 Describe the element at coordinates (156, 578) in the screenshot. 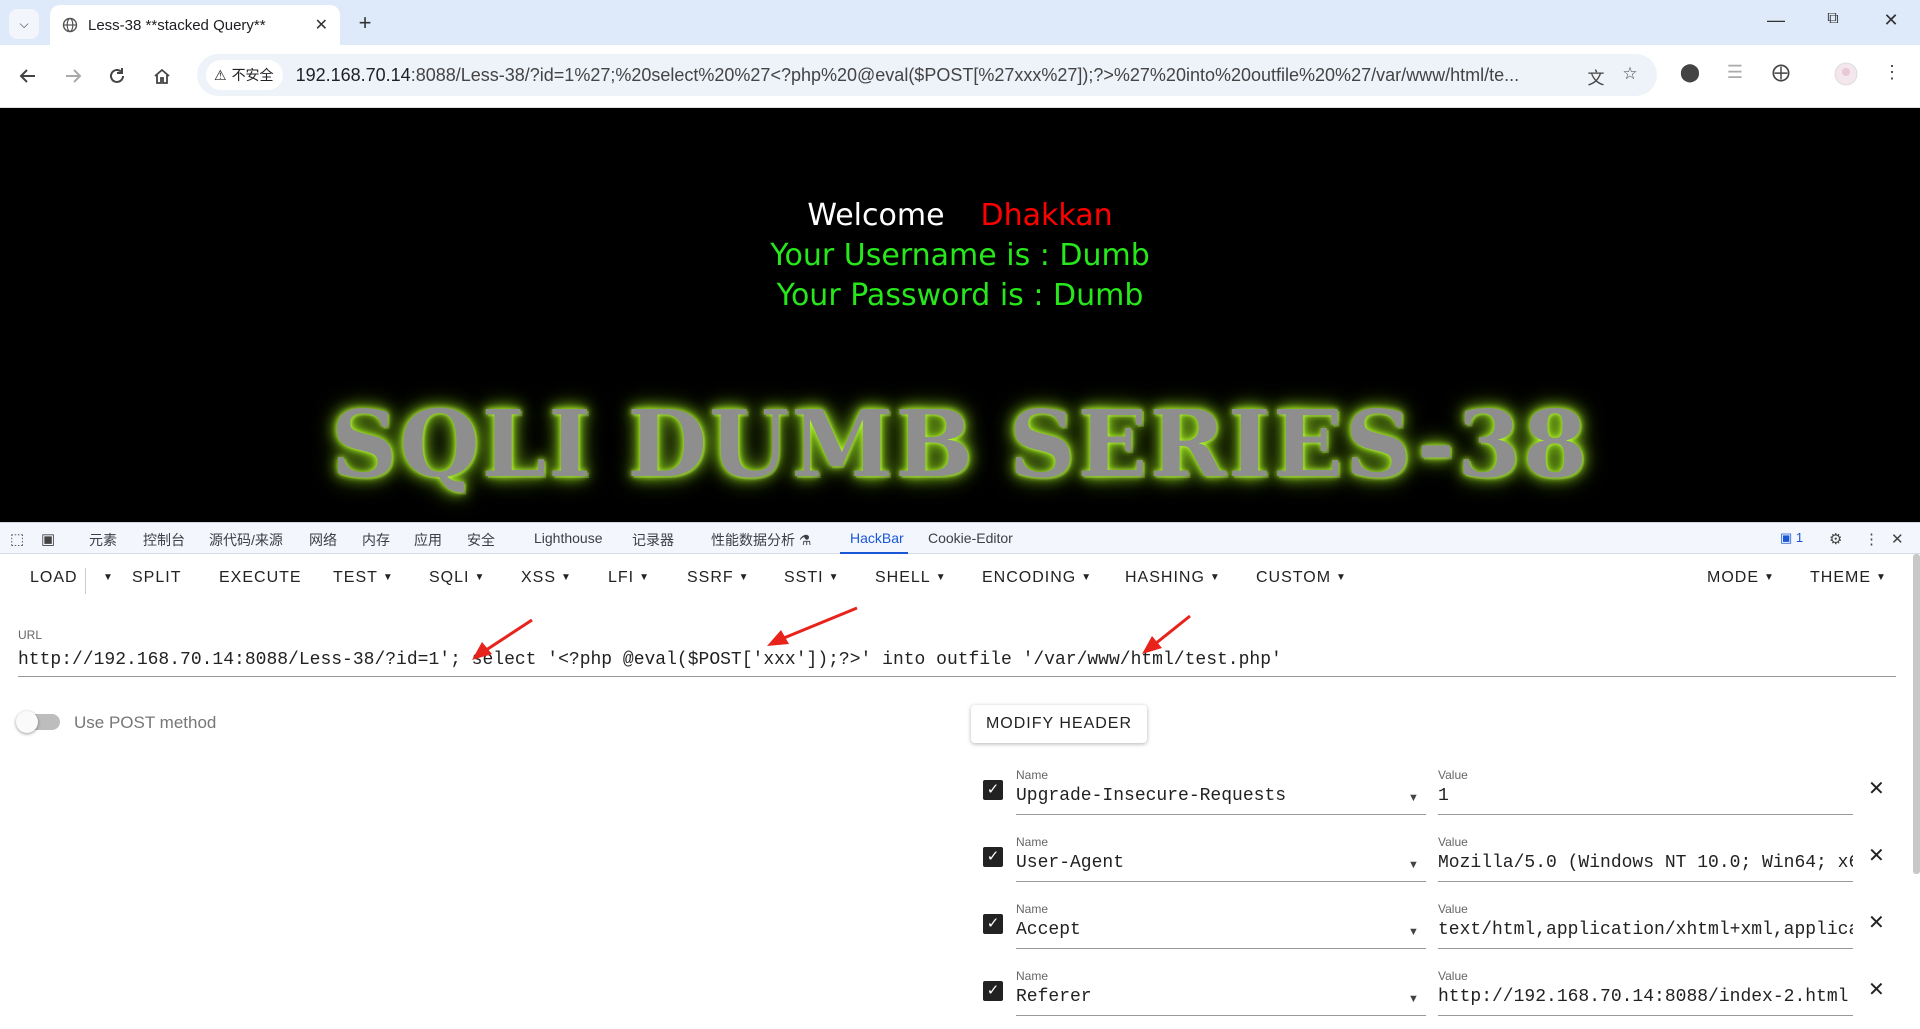

I see `split-button: SPLIT` at that location.